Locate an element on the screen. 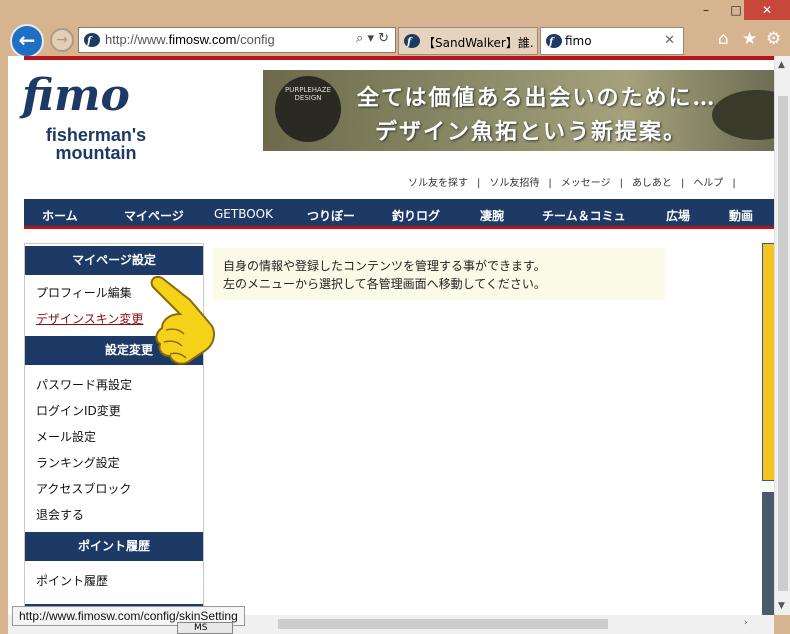 The width and height of the screenshot is (790, 634). back-button: ← is located at coordinates (27, 41).